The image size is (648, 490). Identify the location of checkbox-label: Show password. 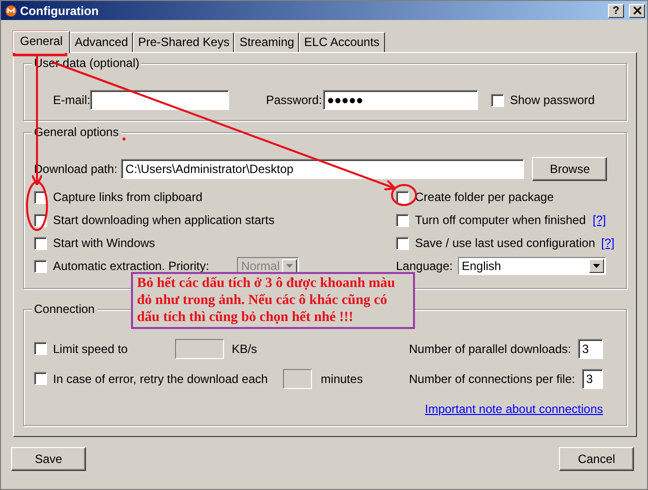
(552, 100).